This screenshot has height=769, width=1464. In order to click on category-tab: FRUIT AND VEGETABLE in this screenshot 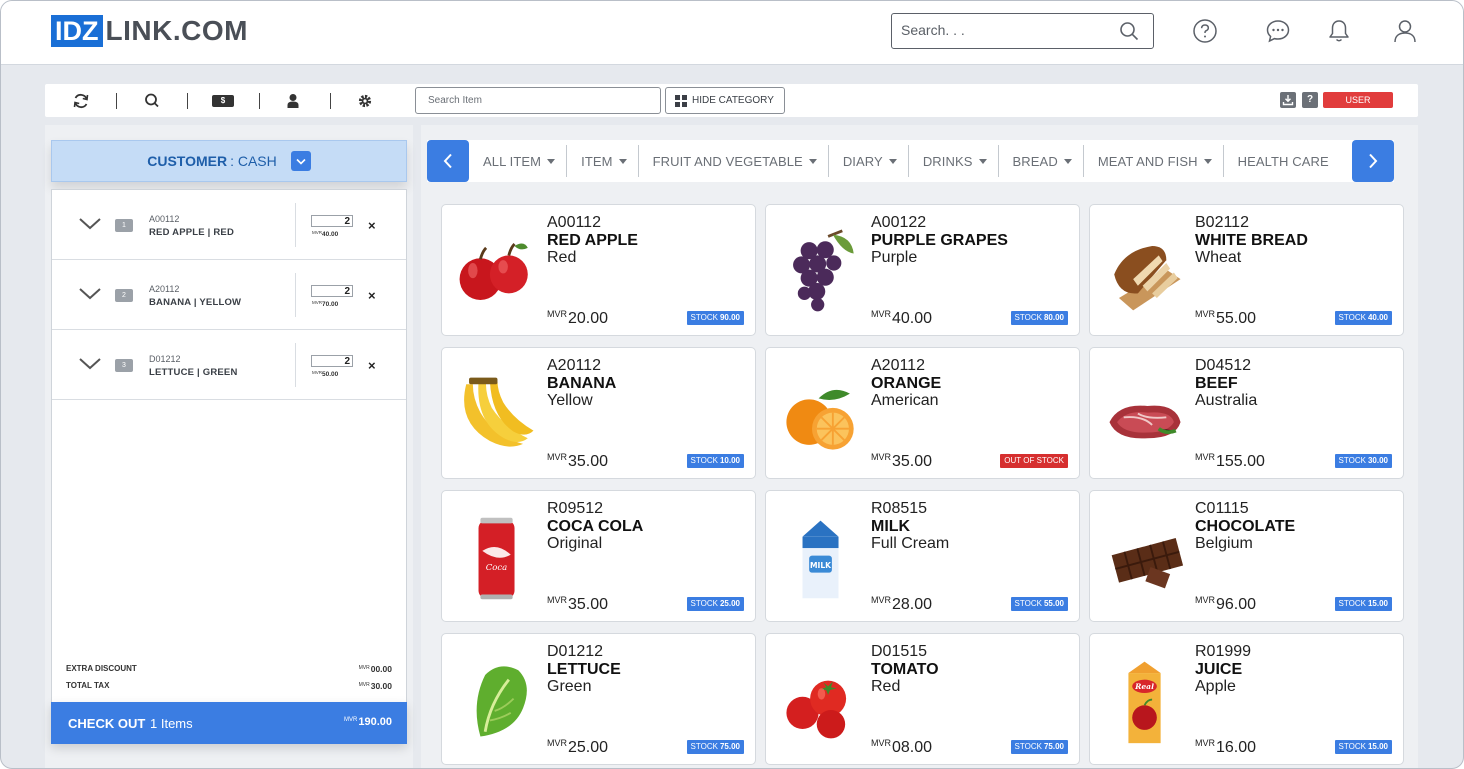, I will do `click(734, 161)`.